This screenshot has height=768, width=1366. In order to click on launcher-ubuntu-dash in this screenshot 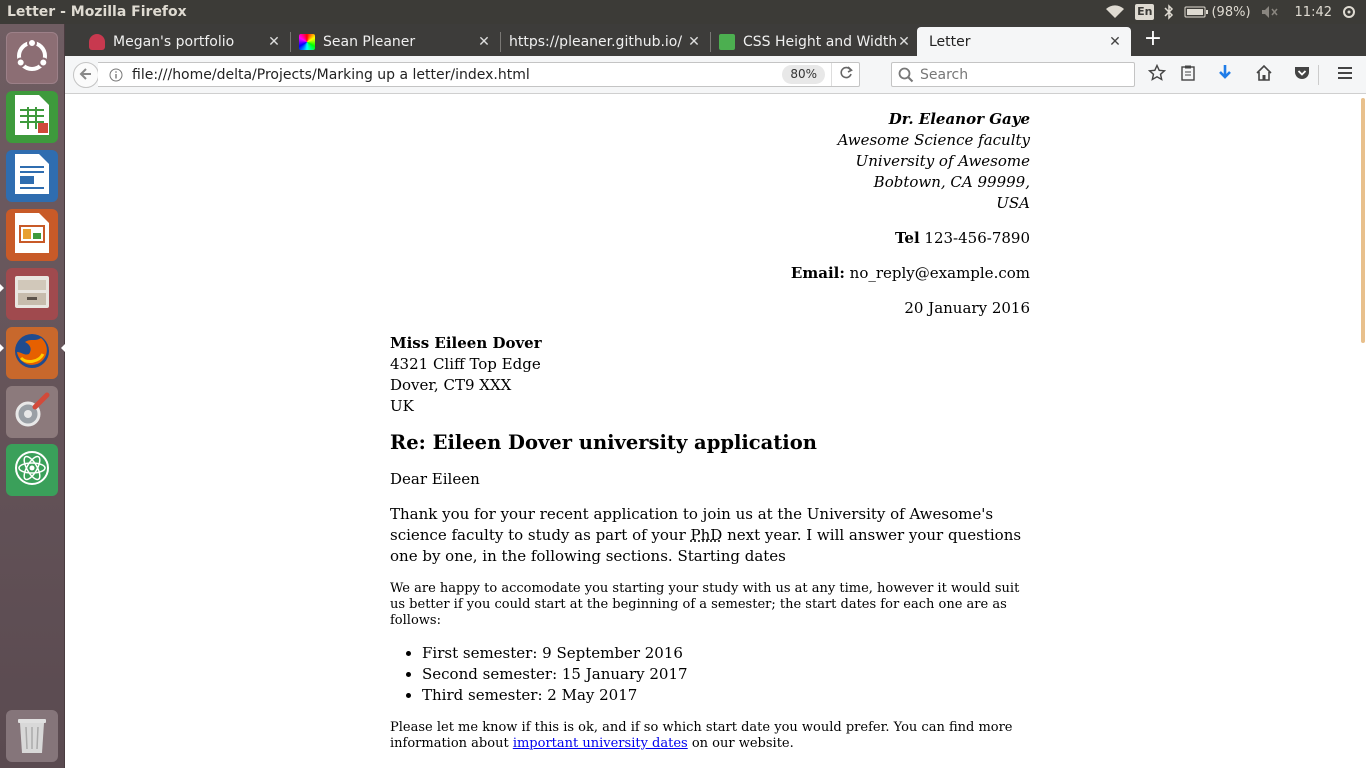, I will do `click(32, 58)`.